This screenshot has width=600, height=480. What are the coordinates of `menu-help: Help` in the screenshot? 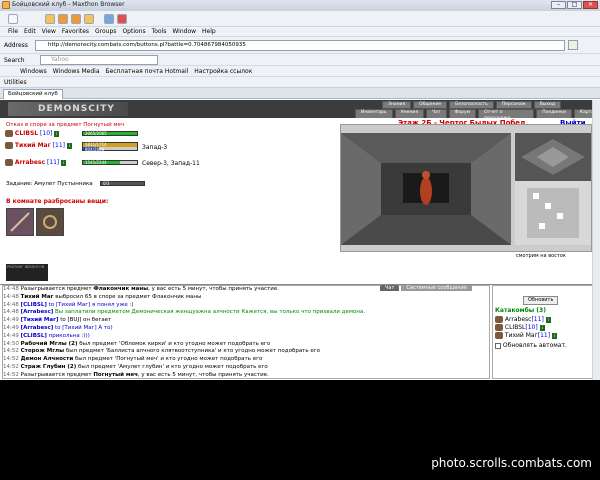 It's located at (209, 31).